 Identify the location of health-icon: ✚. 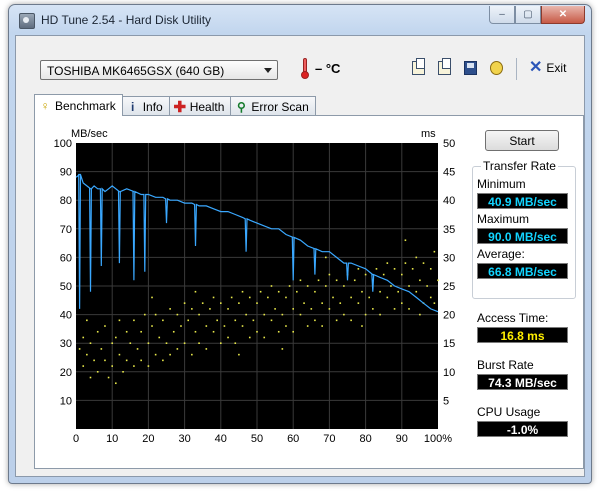
(180, 107).